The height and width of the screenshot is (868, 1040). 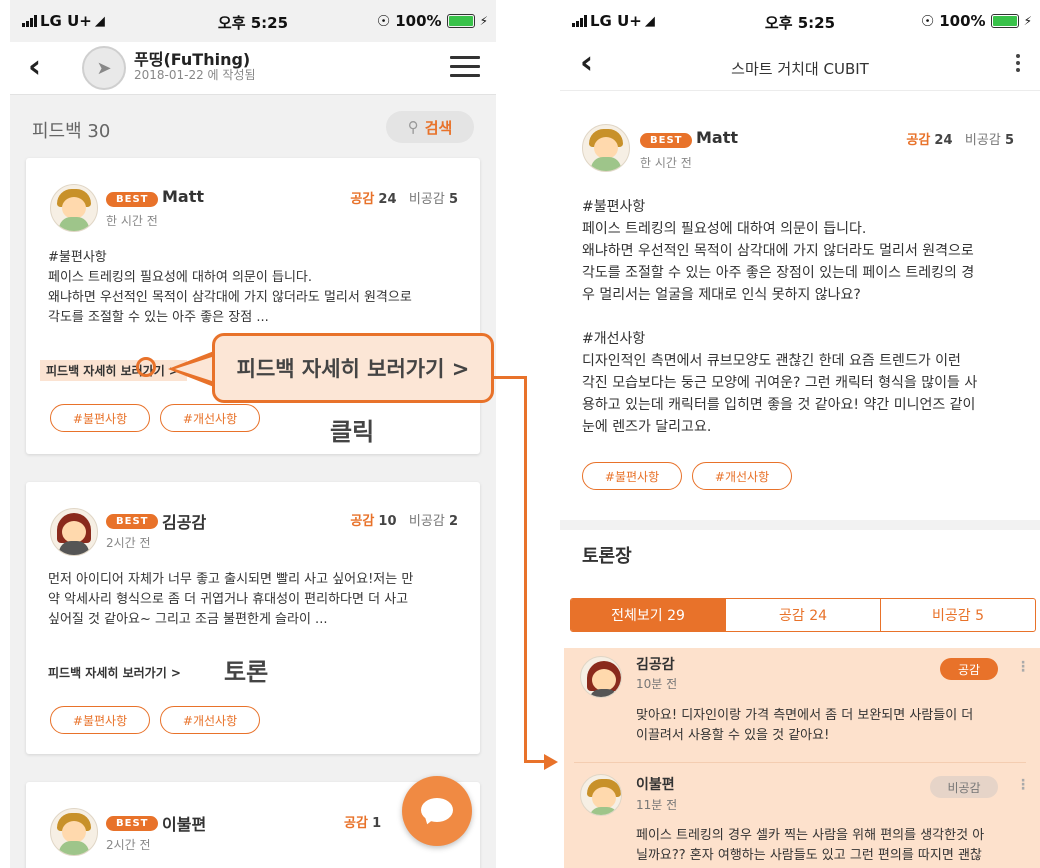 I want to click on connector-arrow-icon, so click(x=551, y=762).